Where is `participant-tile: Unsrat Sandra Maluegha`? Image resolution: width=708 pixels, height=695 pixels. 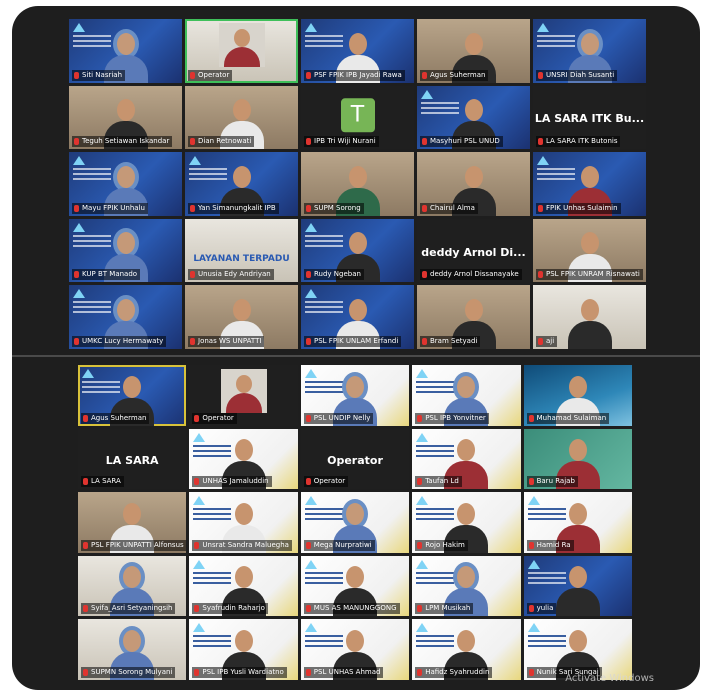 participant-tile: Unsrat Sandra Maluegha is located at coordinates (243, 522).